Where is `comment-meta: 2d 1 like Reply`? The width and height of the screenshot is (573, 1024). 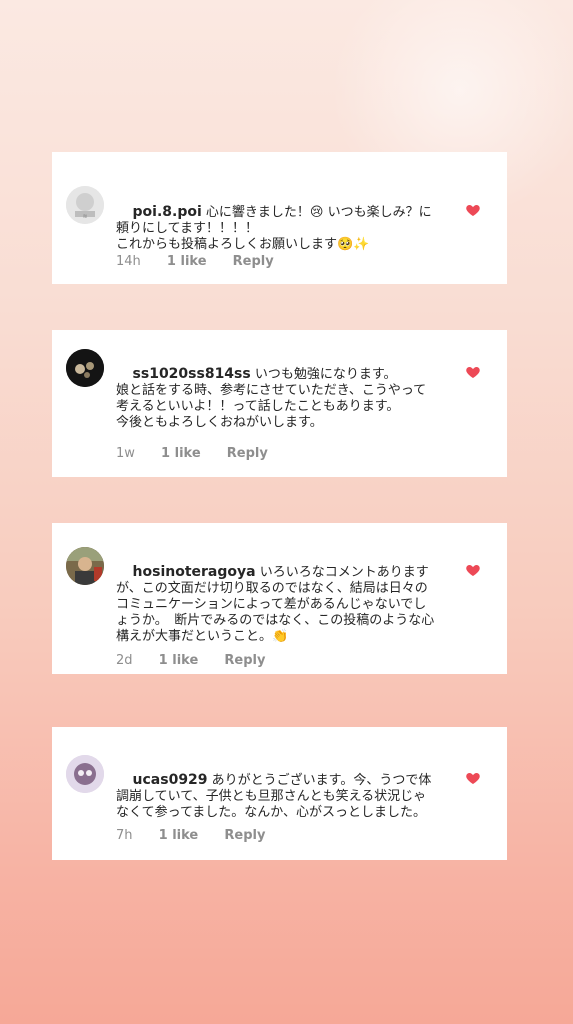 comment-meta: 2d 1 like Reply is located at coordinates (202, 660).